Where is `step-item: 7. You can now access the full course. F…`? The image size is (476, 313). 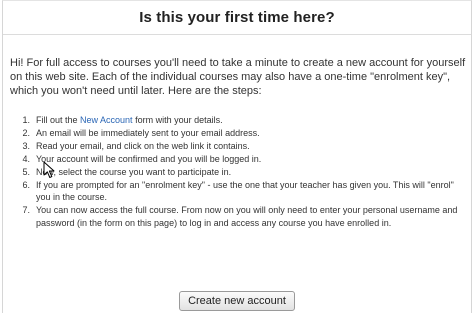
step-item: 7. You can now access the full course. F… is located at coordinates (240, 216).